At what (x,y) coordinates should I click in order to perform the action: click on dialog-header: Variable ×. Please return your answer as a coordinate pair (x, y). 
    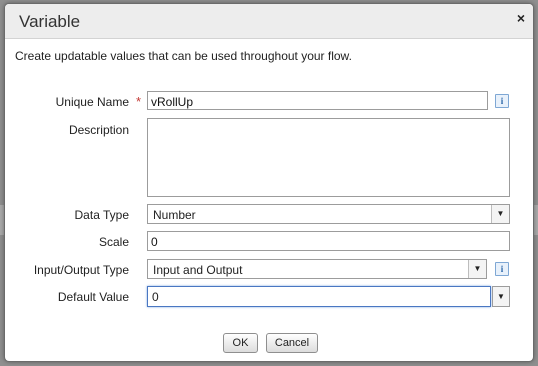
    Looking at the image, I should click on (269, 21).